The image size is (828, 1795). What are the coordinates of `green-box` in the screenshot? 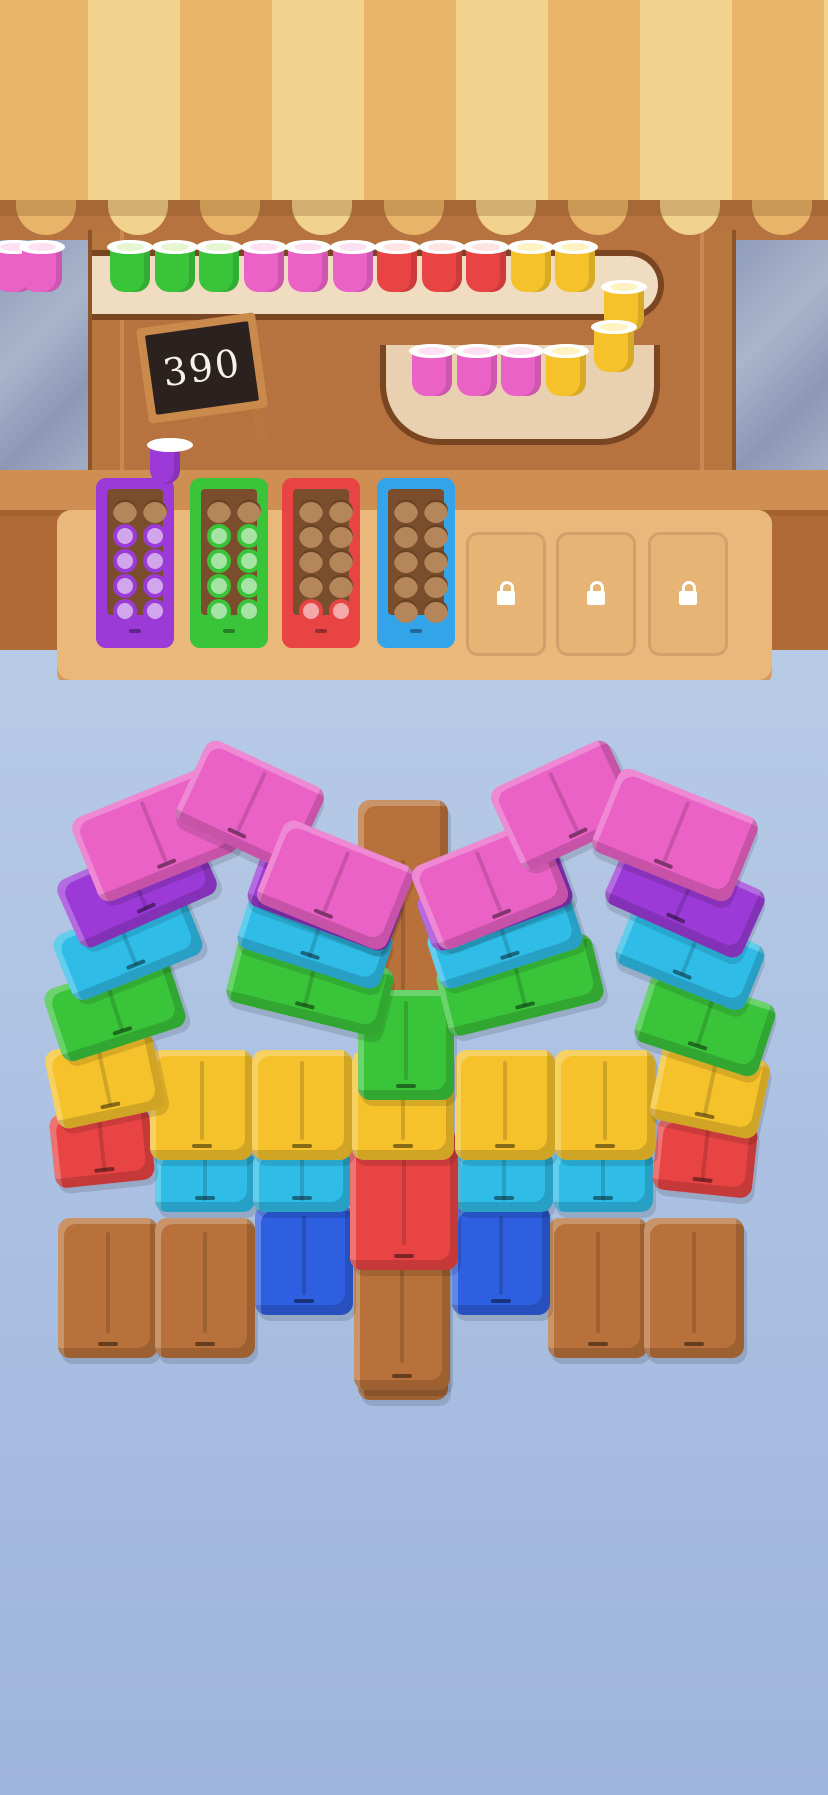 It's located at (229, 563).